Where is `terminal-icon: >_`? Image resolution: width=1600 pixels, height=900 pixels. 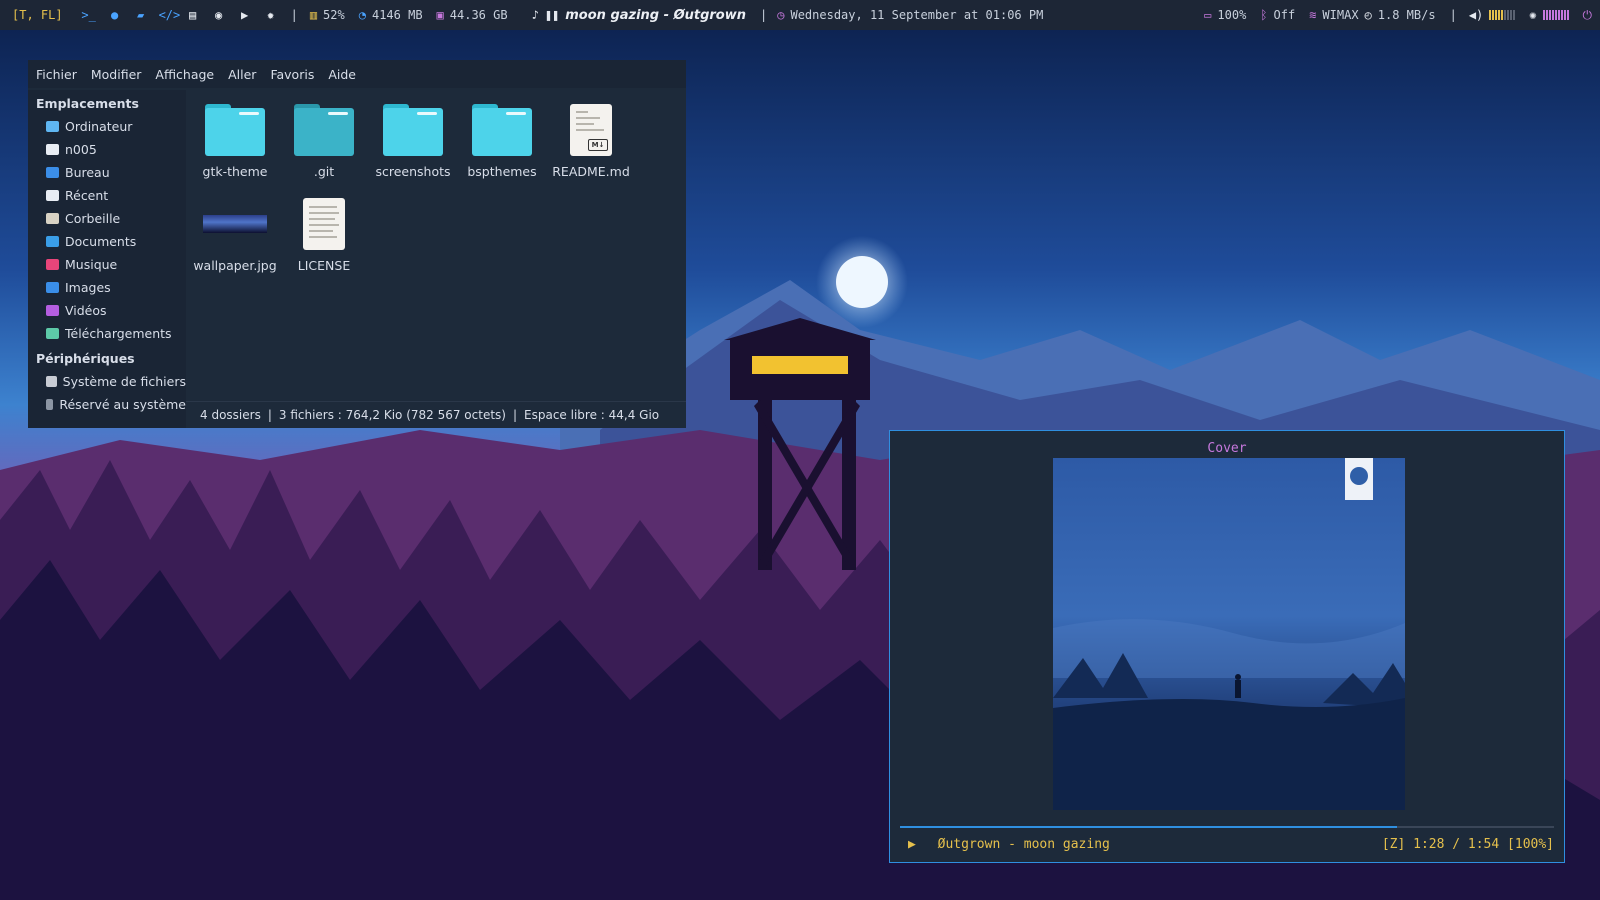 terminal-icon: >_ is located at coordinates (89, 15).